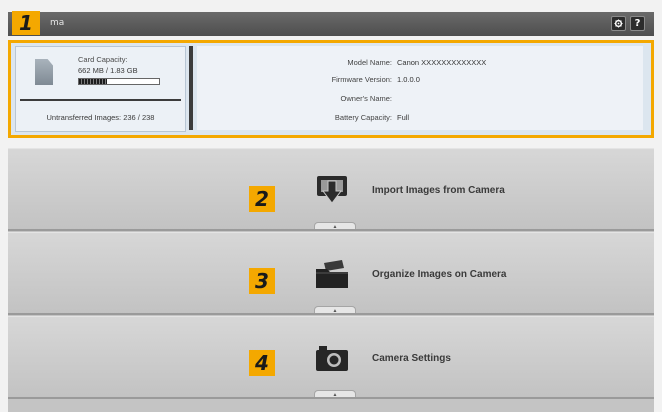 Image resolution: width=662 pixels, height=412 pixels. Describe the element at coordinates (361, 79) in the screenshot. I see `firmware-version-label: Firmware Version:` at that location.